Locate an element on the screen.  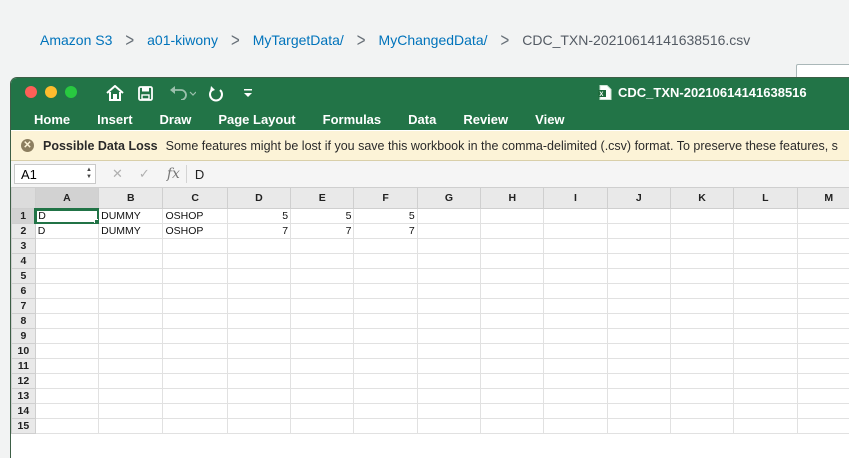
row-header-8: 8 is located at coordinates (24, 321).